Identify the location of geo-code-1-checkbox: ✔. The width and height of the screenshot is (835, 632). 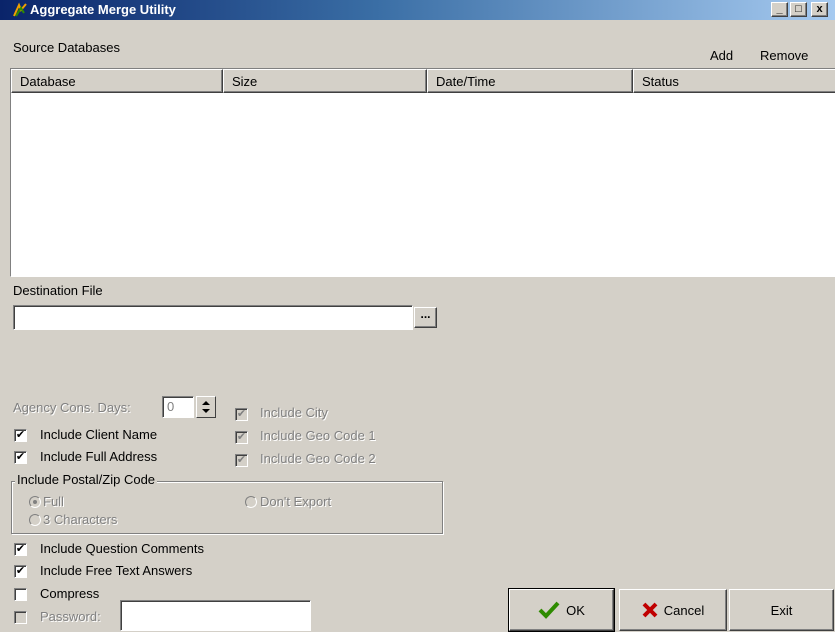
(241, 437).